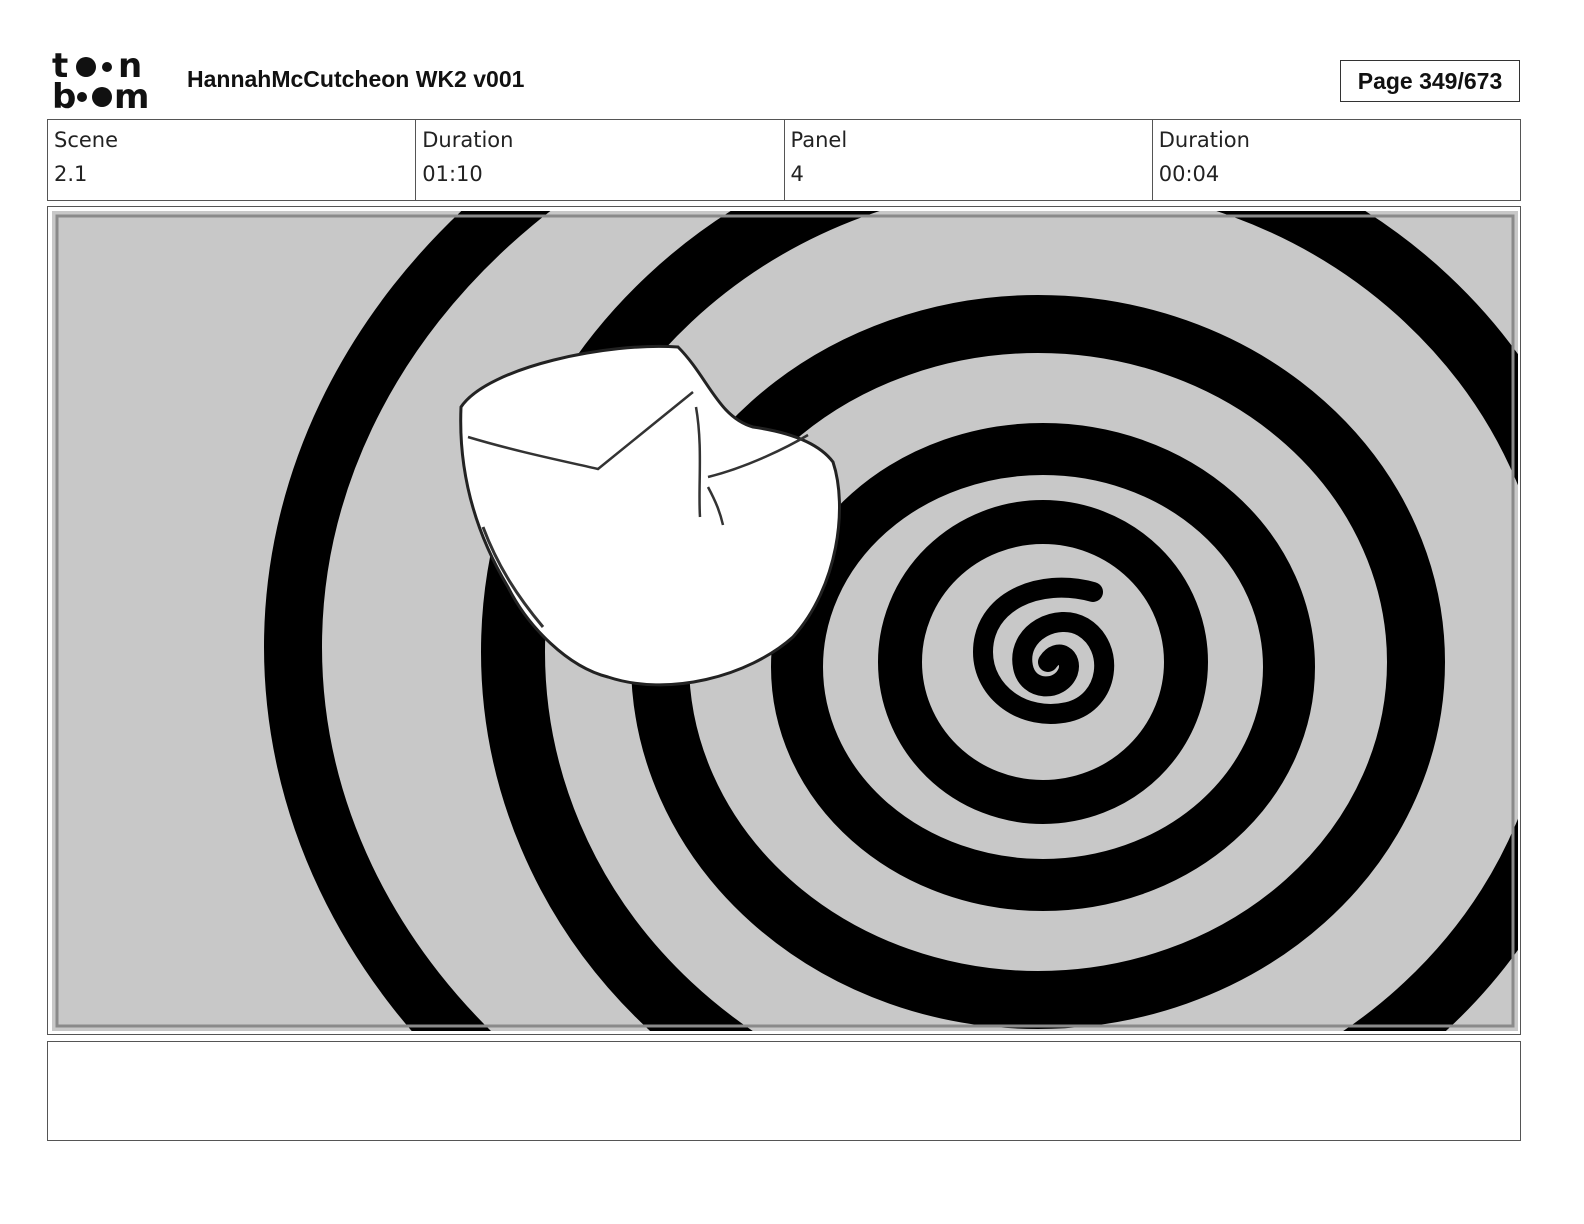 This screenshot has width=1584, height=1224. I want to click on page-number: Page 349/673, so click(1430, 81).